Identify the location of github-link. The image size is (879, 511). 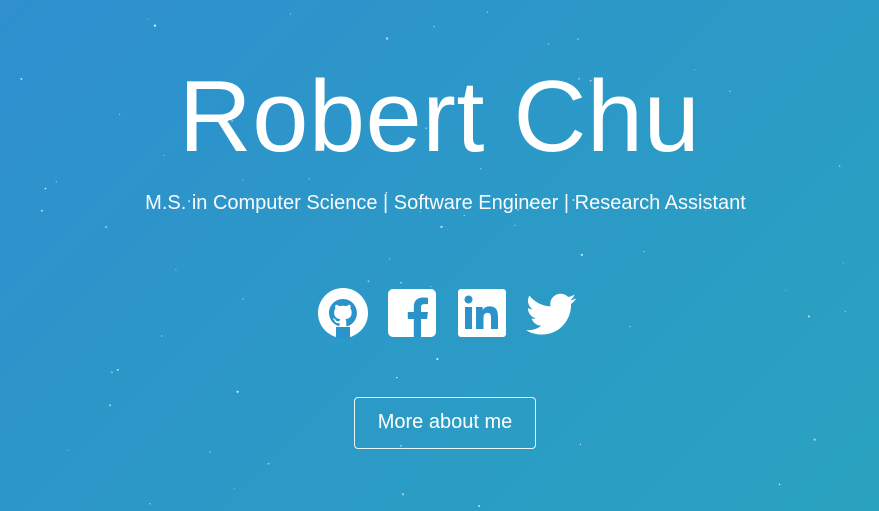
(343, 313).